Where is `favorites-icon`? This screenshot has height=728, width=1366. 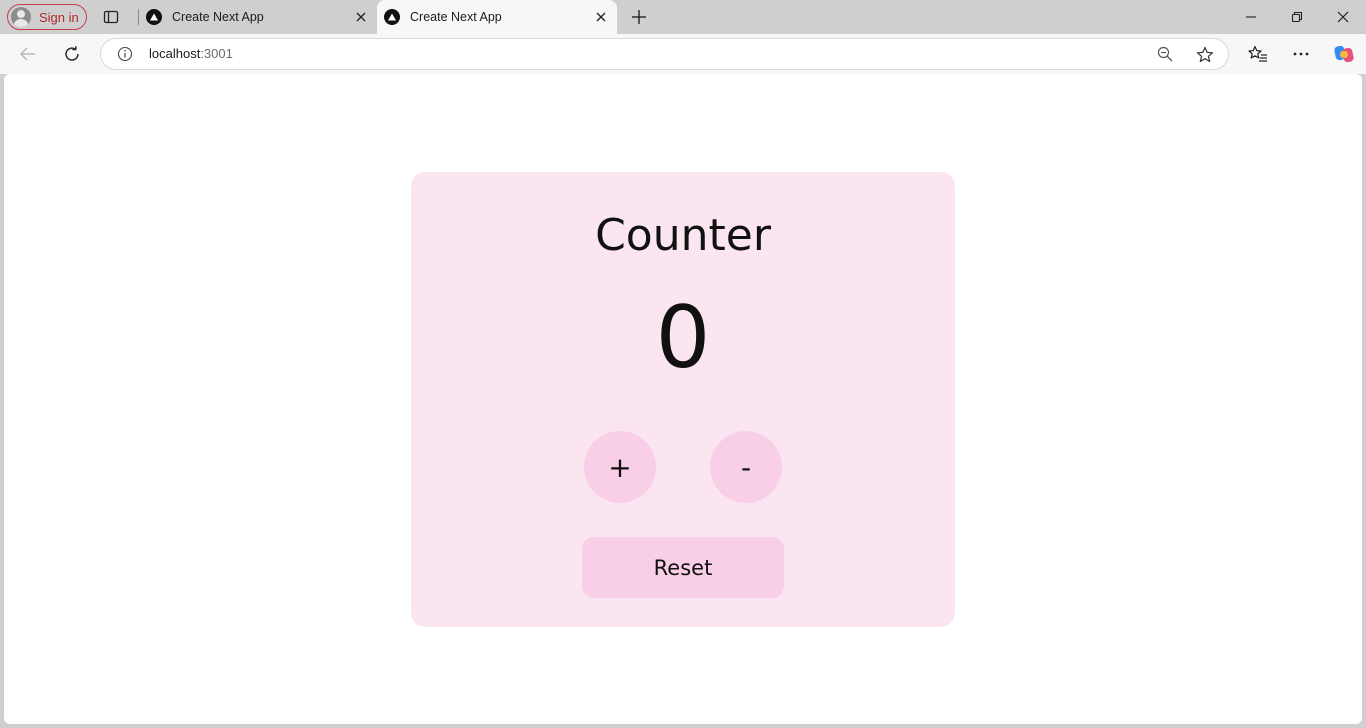
favorites-icon is located at coordinates (1257, 53).